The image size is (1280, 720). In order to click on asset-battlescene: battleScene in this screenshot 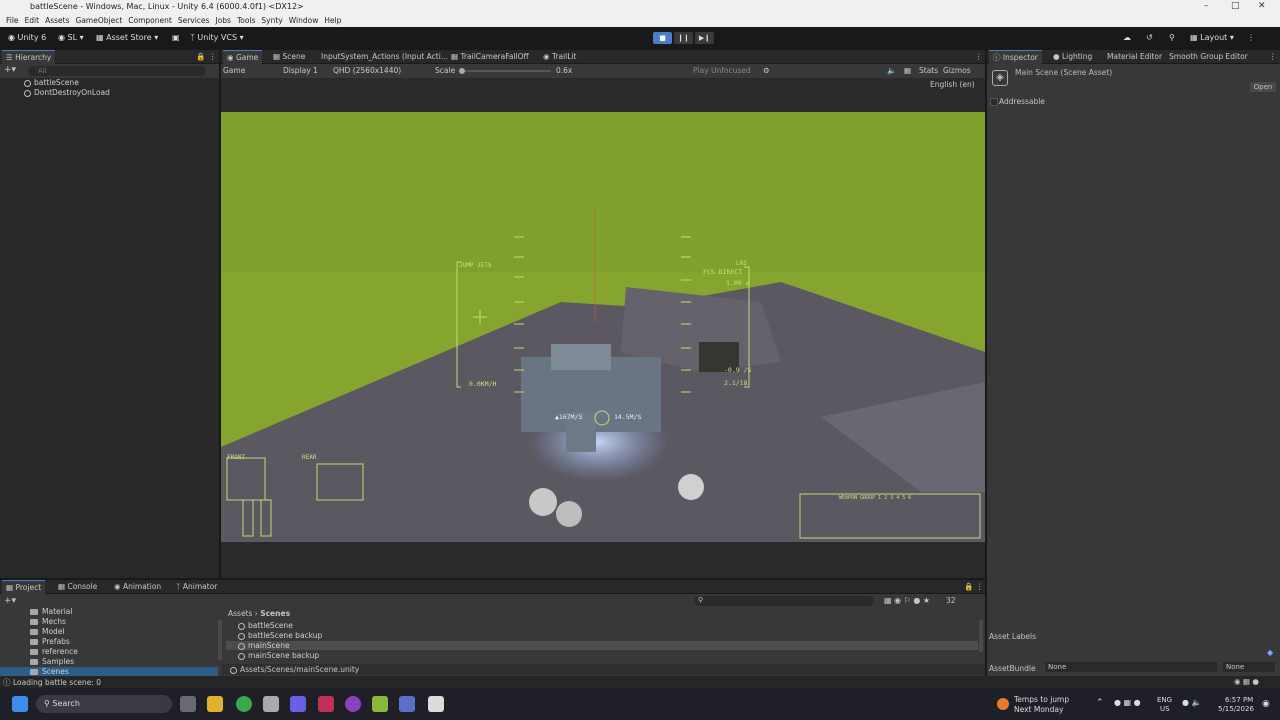, I will do `click(265, 625)`.